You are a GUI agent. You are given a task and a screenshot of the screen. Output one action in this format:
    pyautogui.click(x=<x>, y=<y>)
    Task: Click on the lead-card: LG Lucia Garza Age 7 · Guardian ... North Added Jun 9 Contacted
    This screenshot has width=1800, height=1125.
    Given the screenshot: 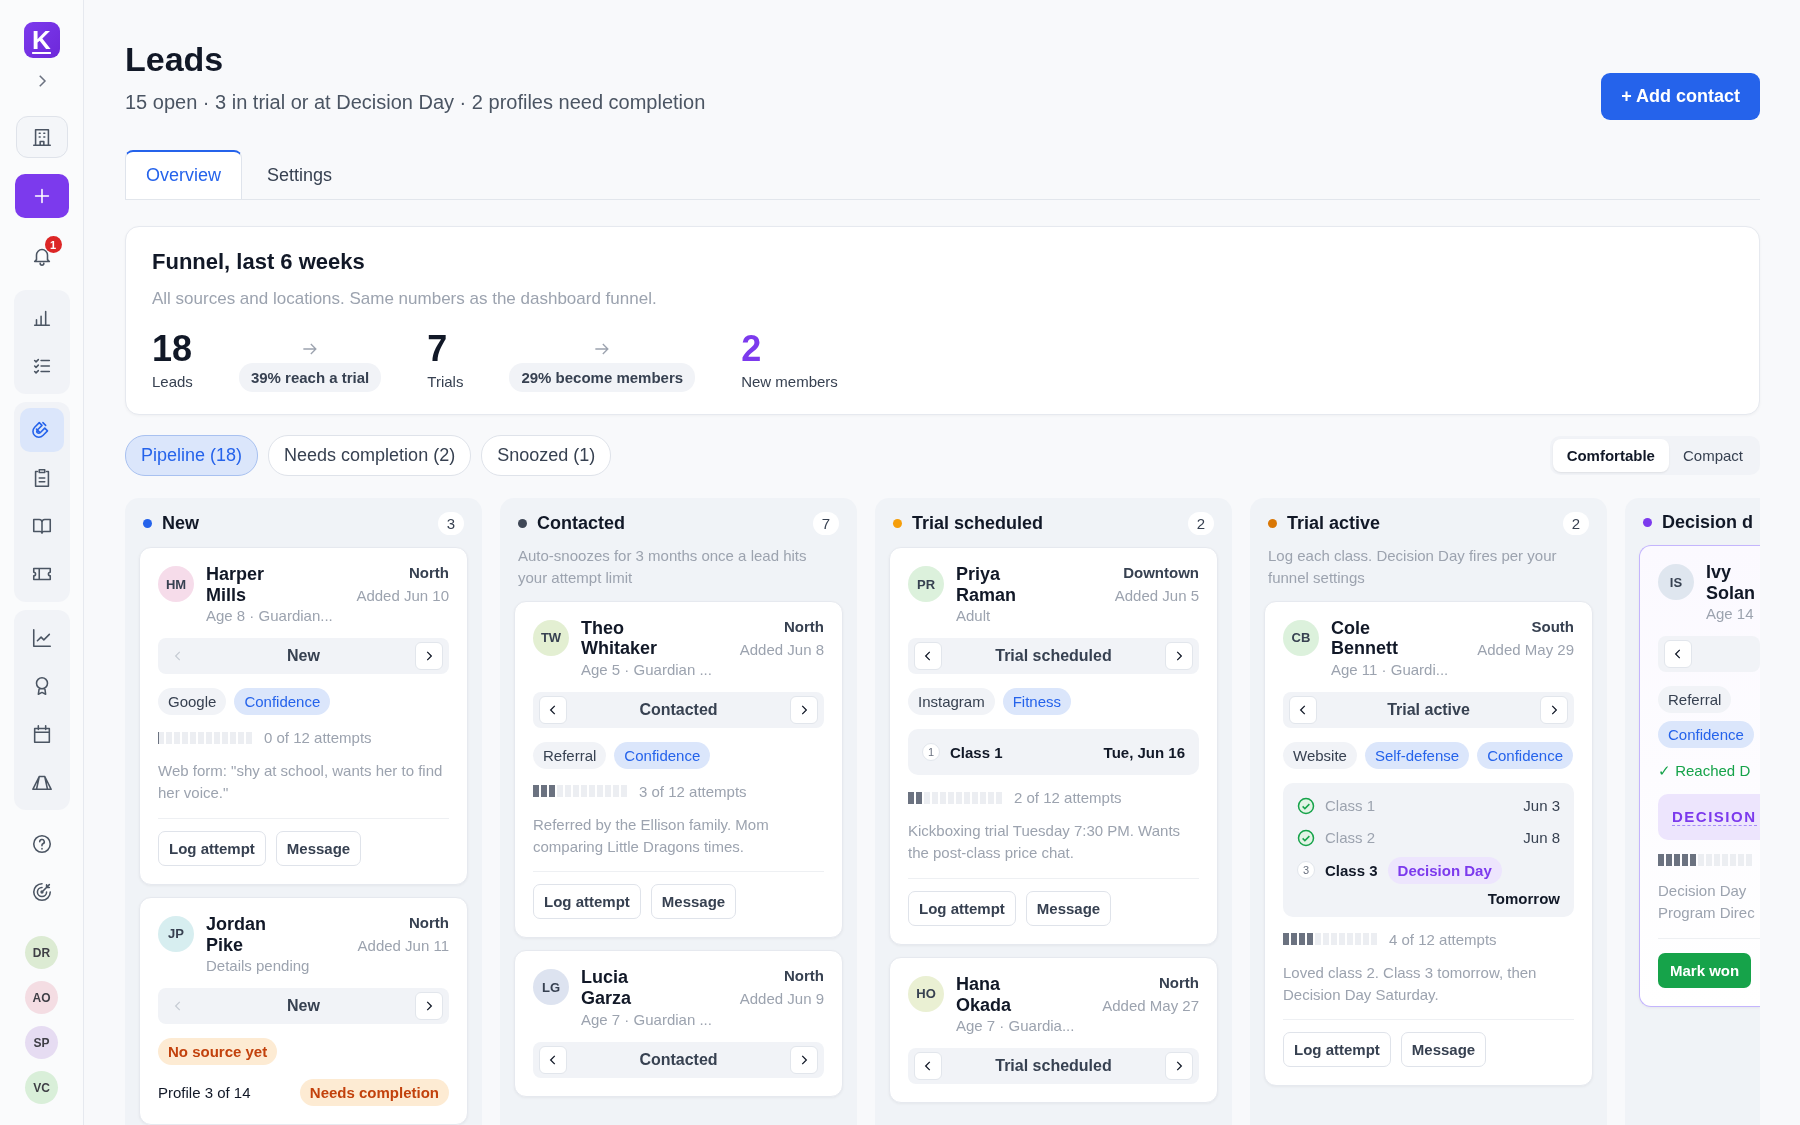 What is the action you would take?
    pyautogui.click(x=678, y=1023)
    